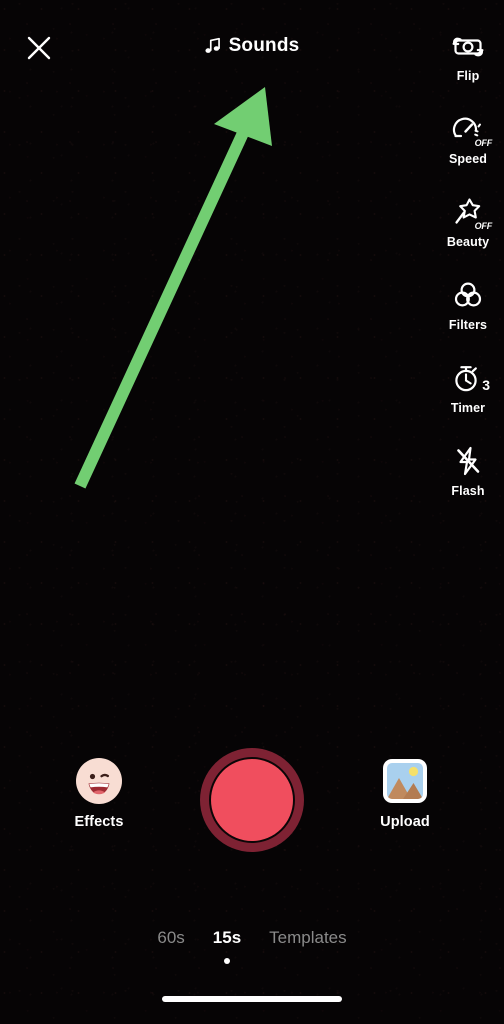 This screenshot has height=1024, width=504. I want to click on music-note-icon, so click(212, 45).